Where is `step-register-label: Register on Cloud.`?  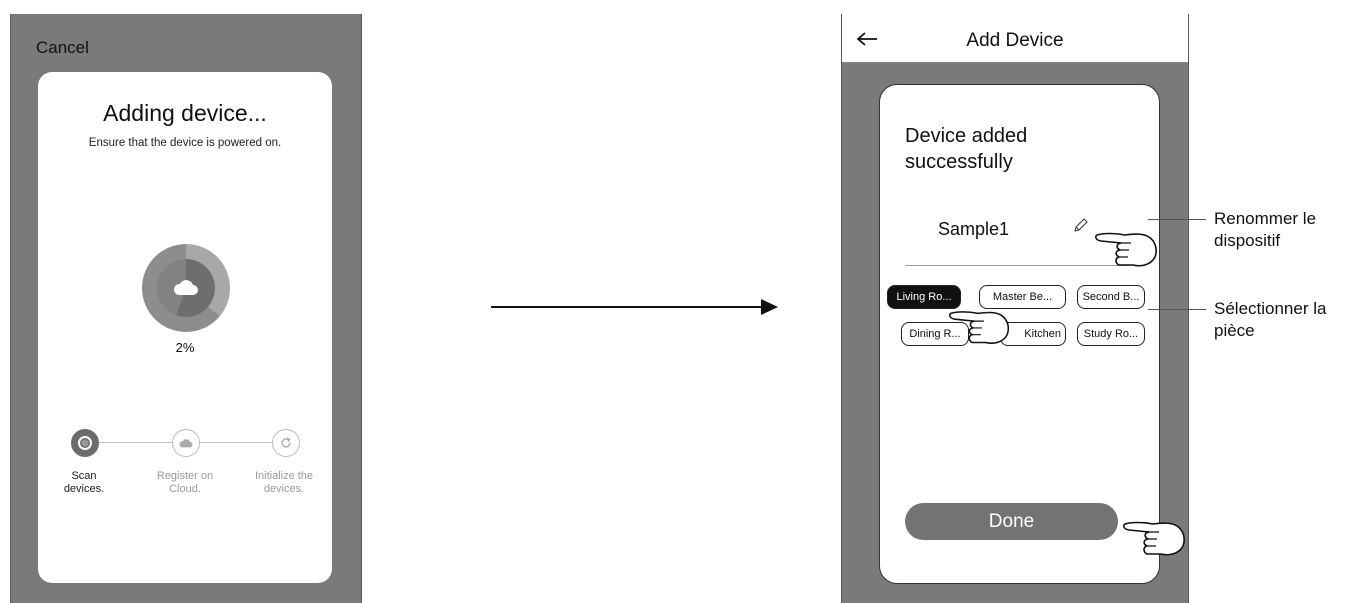 step-register-label: Register on Cloud. is located at coordinates (185, 482).